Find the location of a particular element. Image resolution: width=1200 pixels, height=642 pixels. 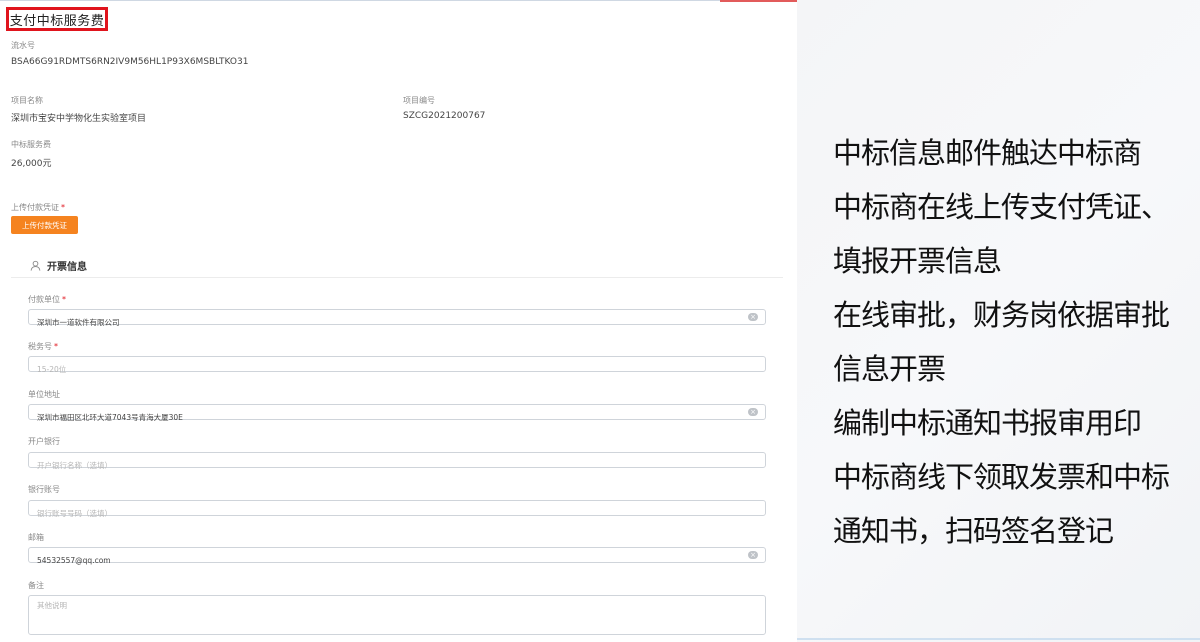

payer-label: 付款单位 * is located at coordinates (47, 299).